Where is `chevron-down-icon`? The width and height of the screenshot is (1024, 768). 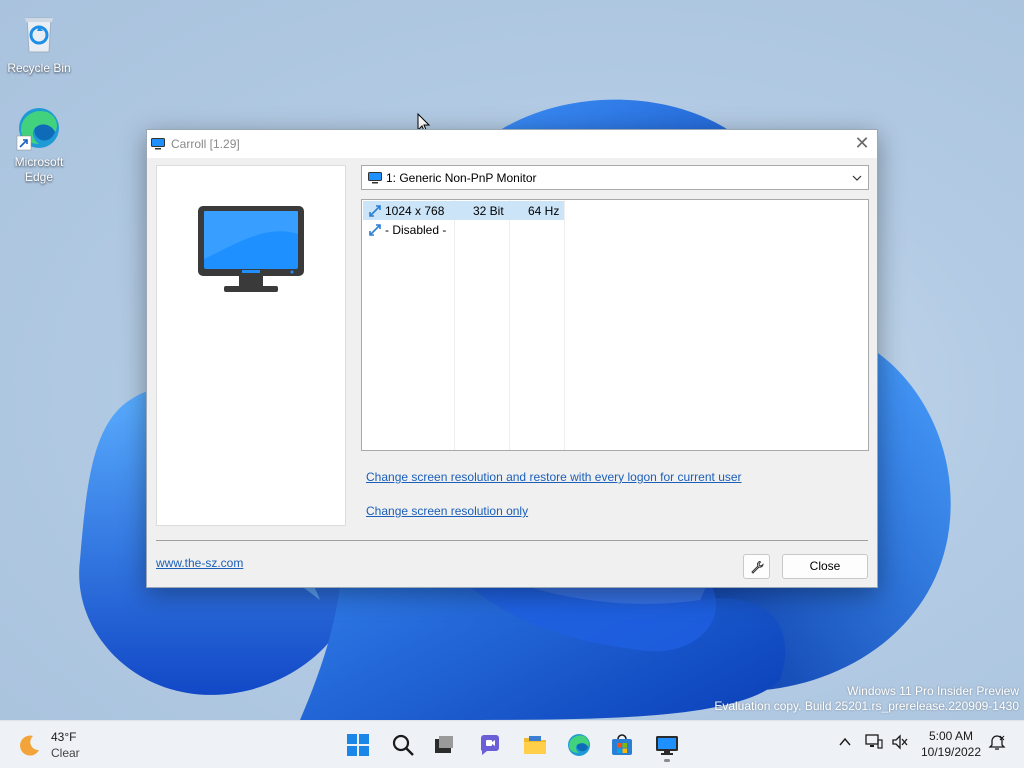 chevron-down-icon is located at coordinates (857, 178).